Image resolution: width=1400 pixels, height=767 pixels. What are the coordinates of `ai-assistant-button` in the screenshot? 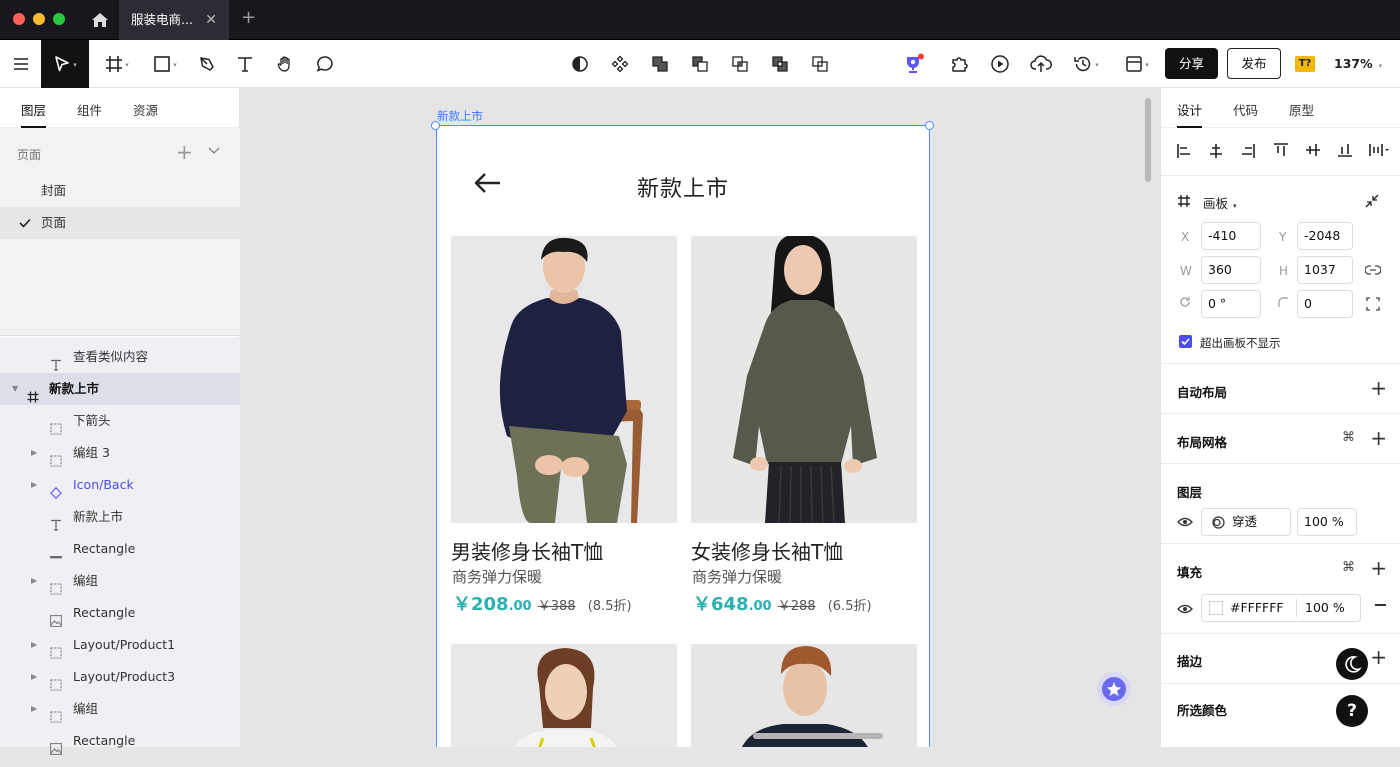 It's located at (1114, 689).